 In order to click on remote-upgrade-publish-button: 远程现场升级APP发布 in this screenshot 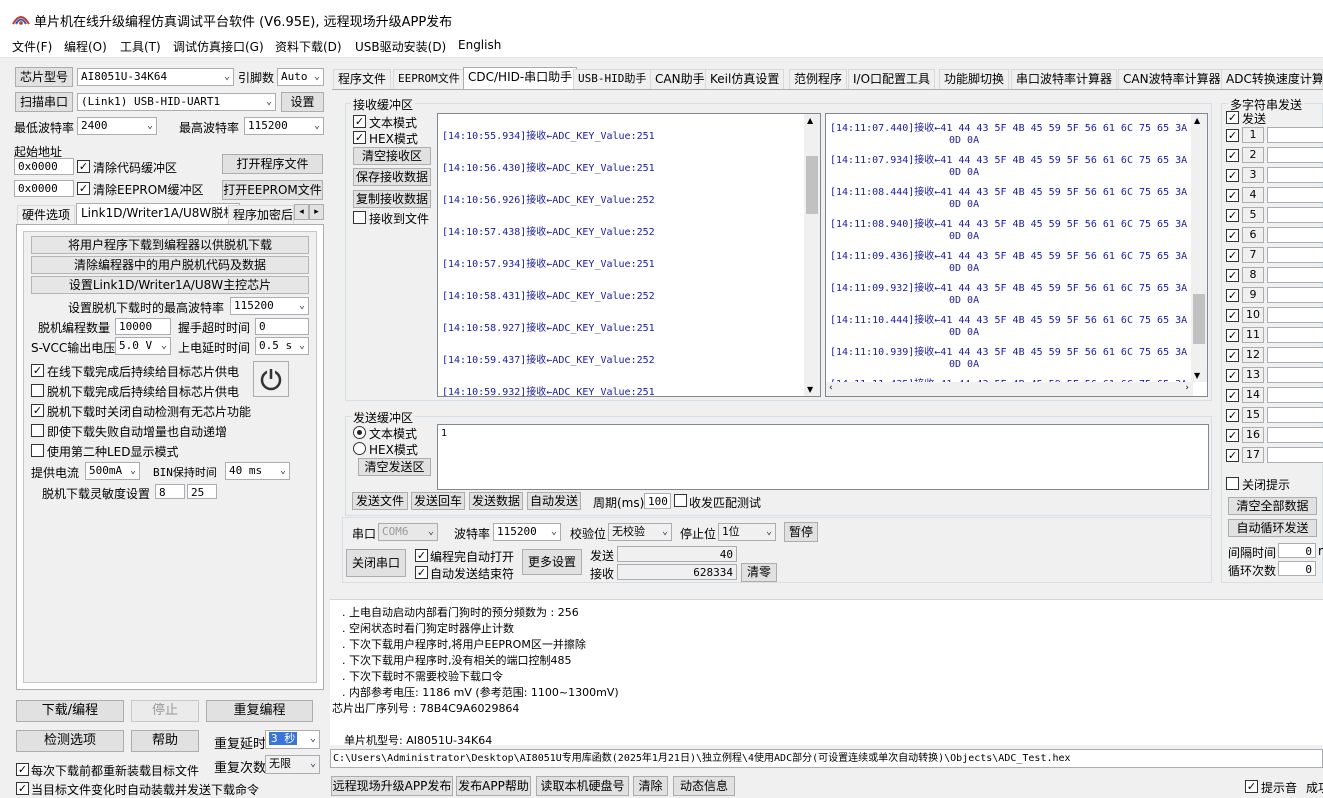, I will do `click(392, 786)`.